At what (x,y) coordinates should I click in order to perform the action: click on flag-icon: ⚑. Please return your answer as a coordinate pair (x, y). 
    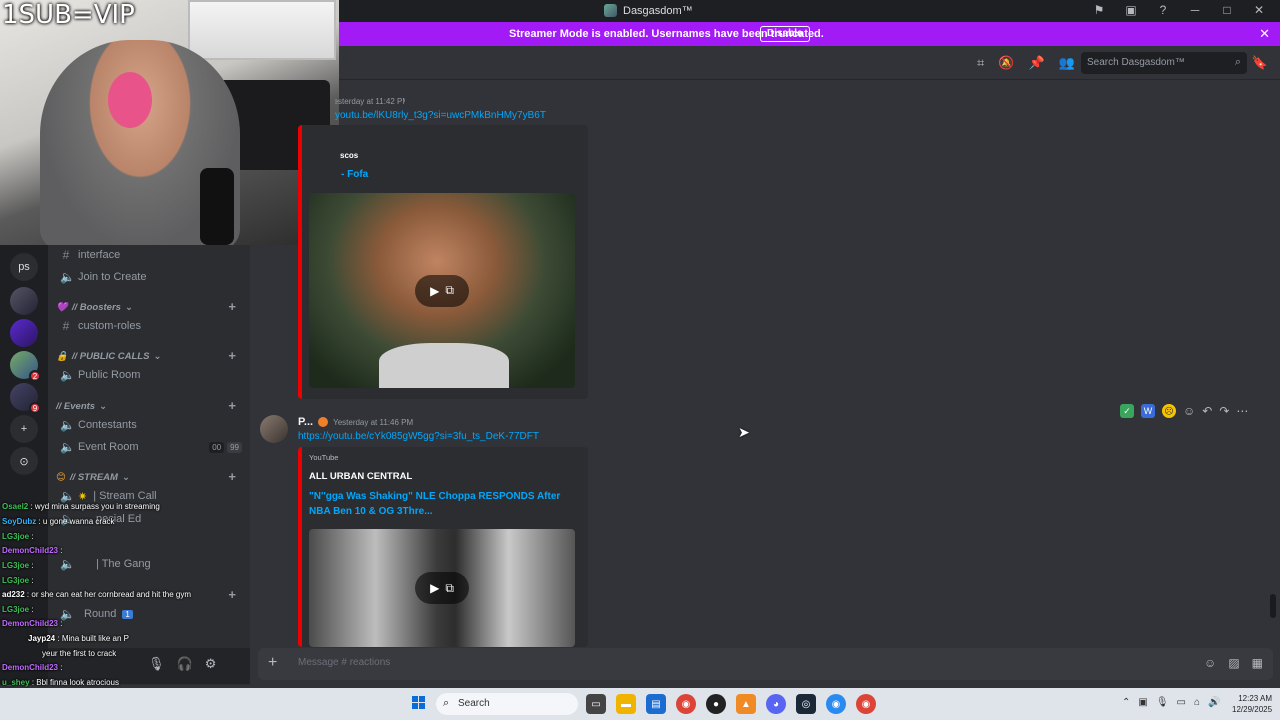
    Looking at the image, I should click on (1099, 10).